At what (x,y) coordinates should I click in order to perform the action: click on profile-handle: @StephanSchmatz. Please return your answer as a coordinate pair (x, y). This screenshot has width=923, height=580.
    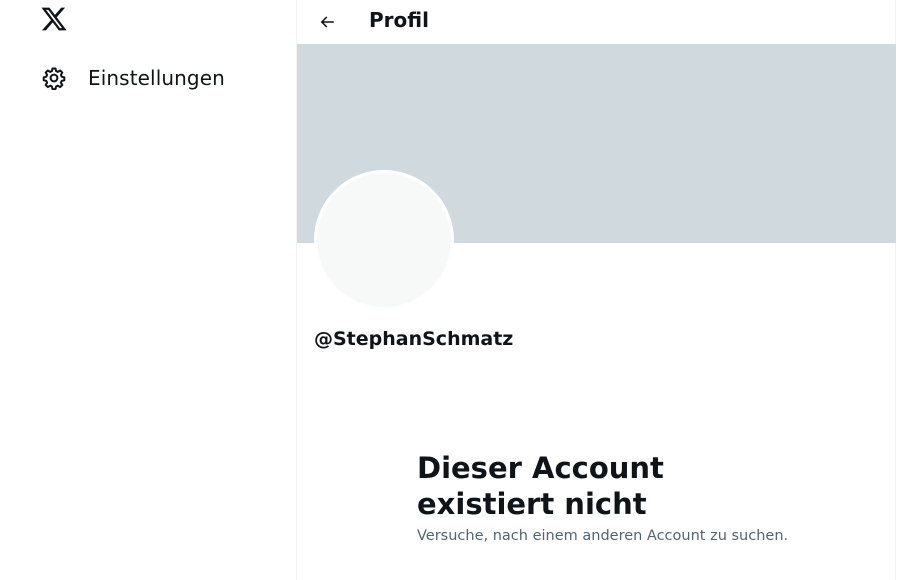
    Looking at the image, I should click on (414, 339).